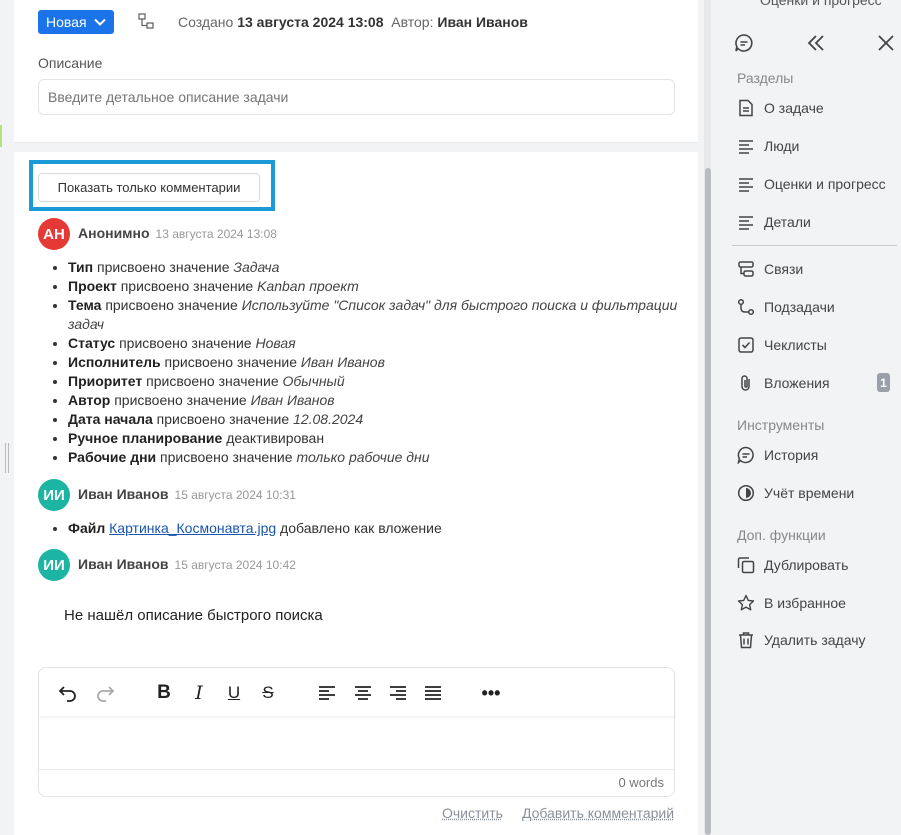 The width and height of the screenshot is (901, 835). I want to click on show-comments-only-button: Показать только комментарии, so click(149, 187).